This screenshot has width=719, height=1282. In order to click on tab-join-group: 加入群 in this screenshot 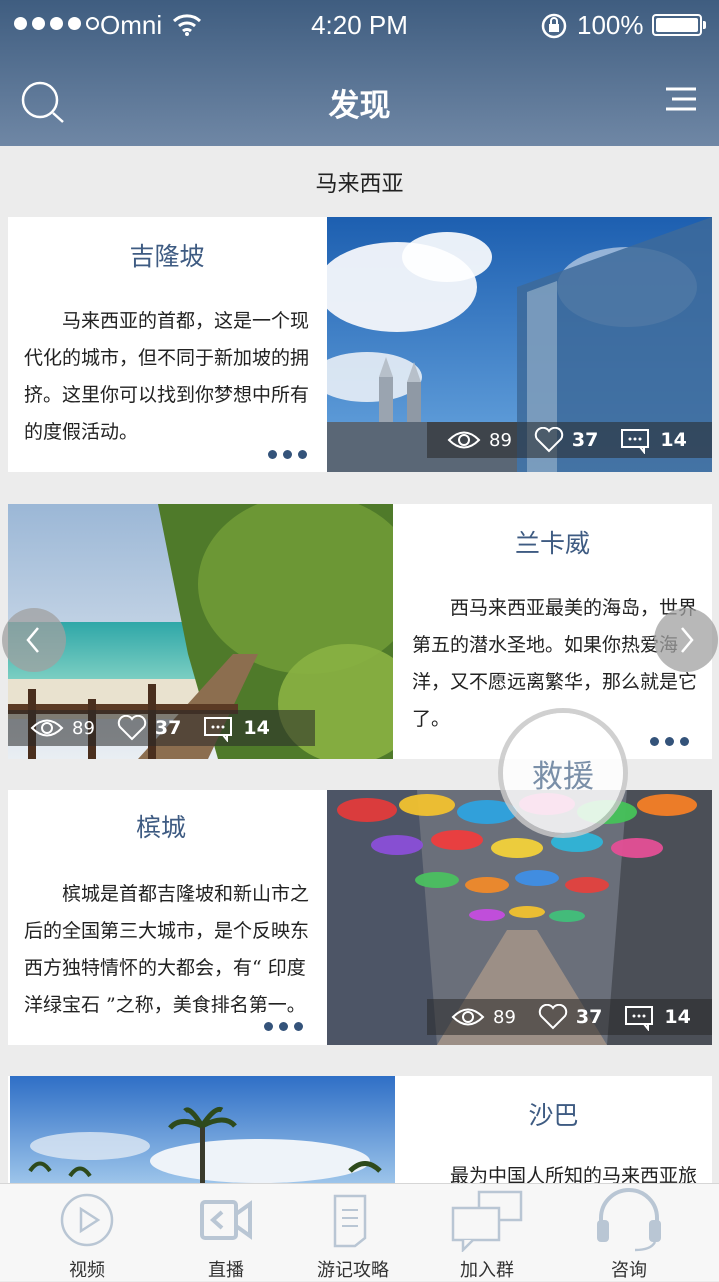, I will do `click(487, 1232)`.